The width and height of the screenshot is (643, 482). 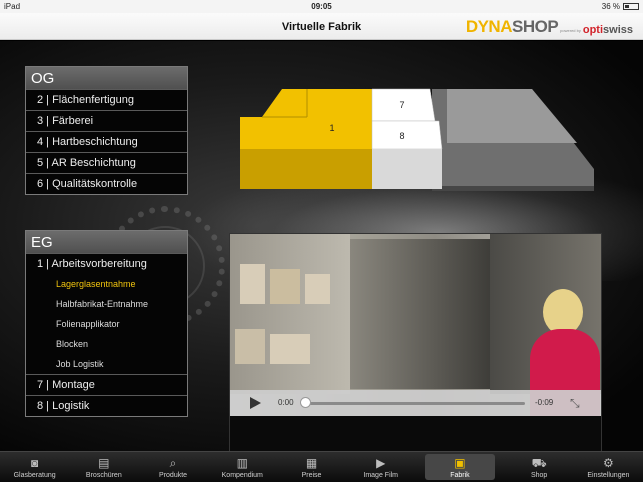 What do you see at coordinates (570, 30) in the screenshot?
I see `logo-powered-by: powered by` at bounding box center [570, 30].